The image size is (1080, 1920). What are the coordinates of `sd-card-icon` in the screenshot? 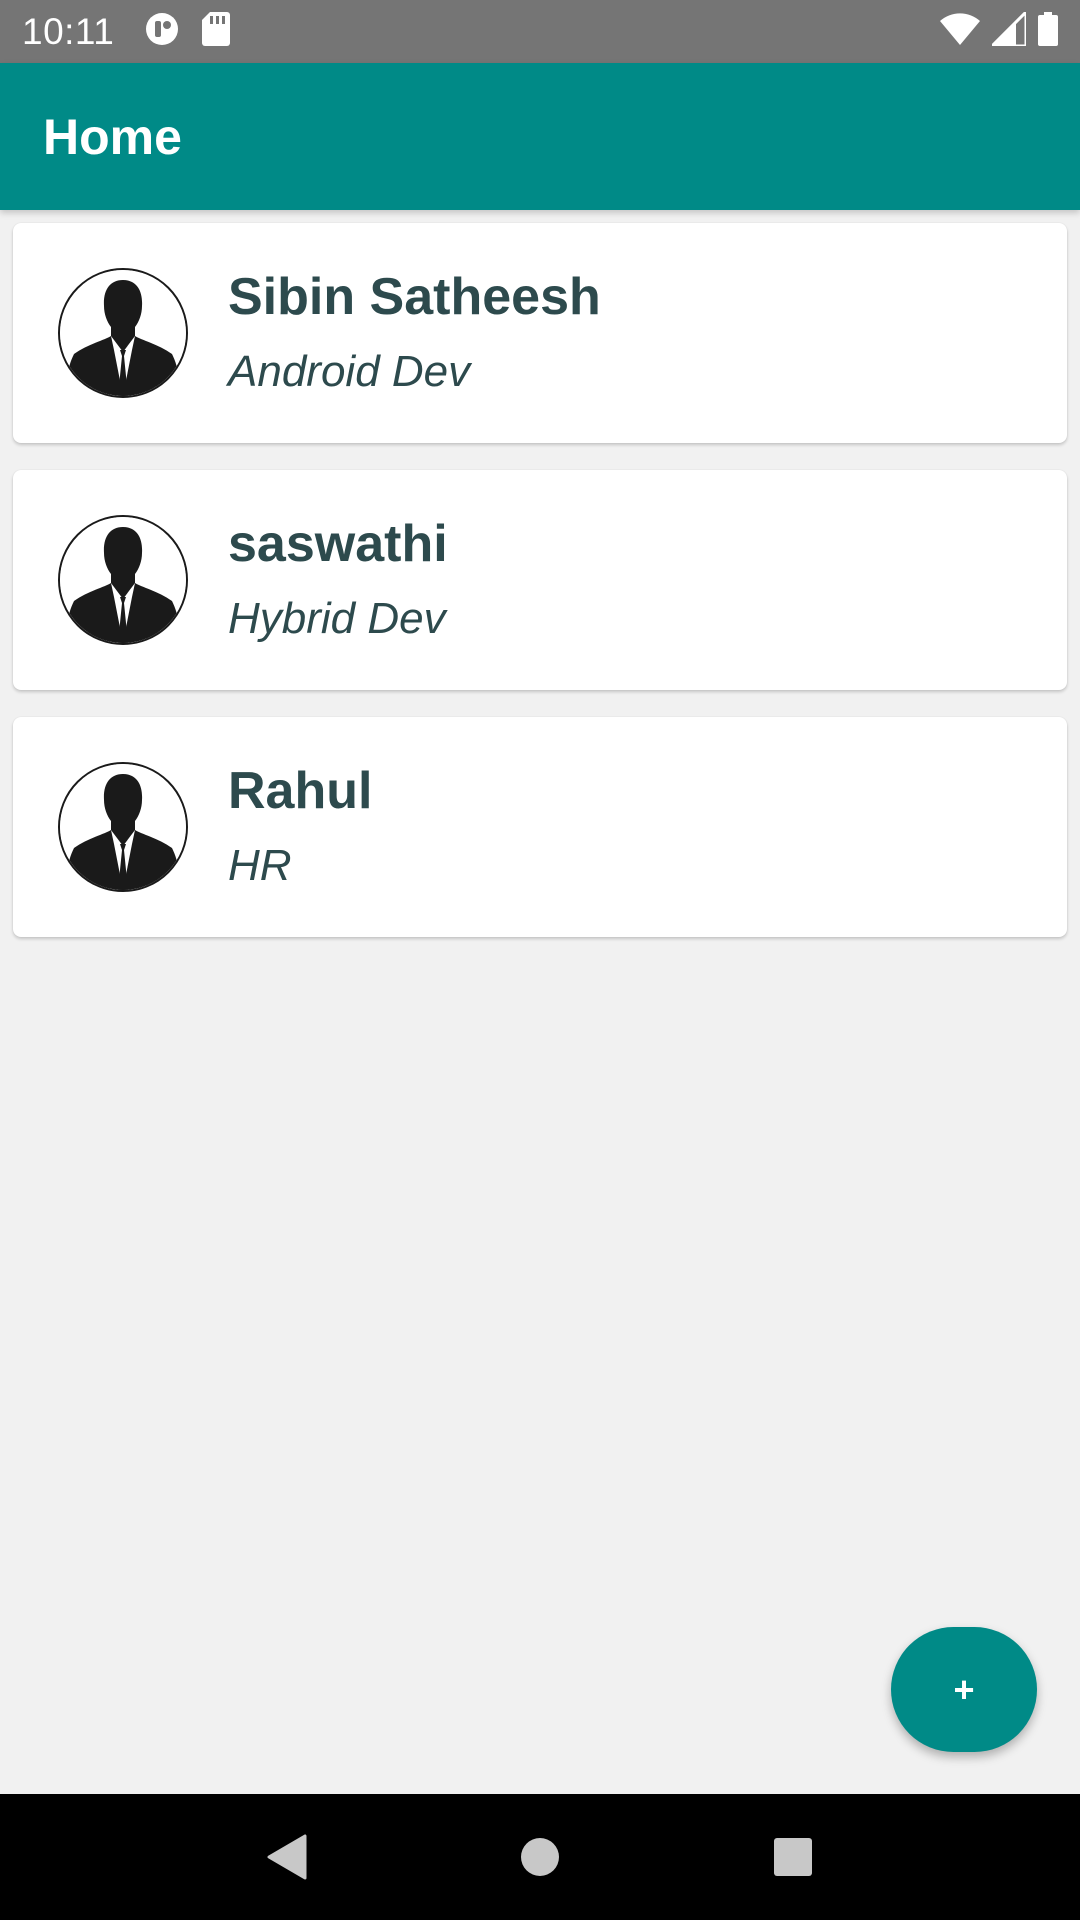 It's located at (216, 31).